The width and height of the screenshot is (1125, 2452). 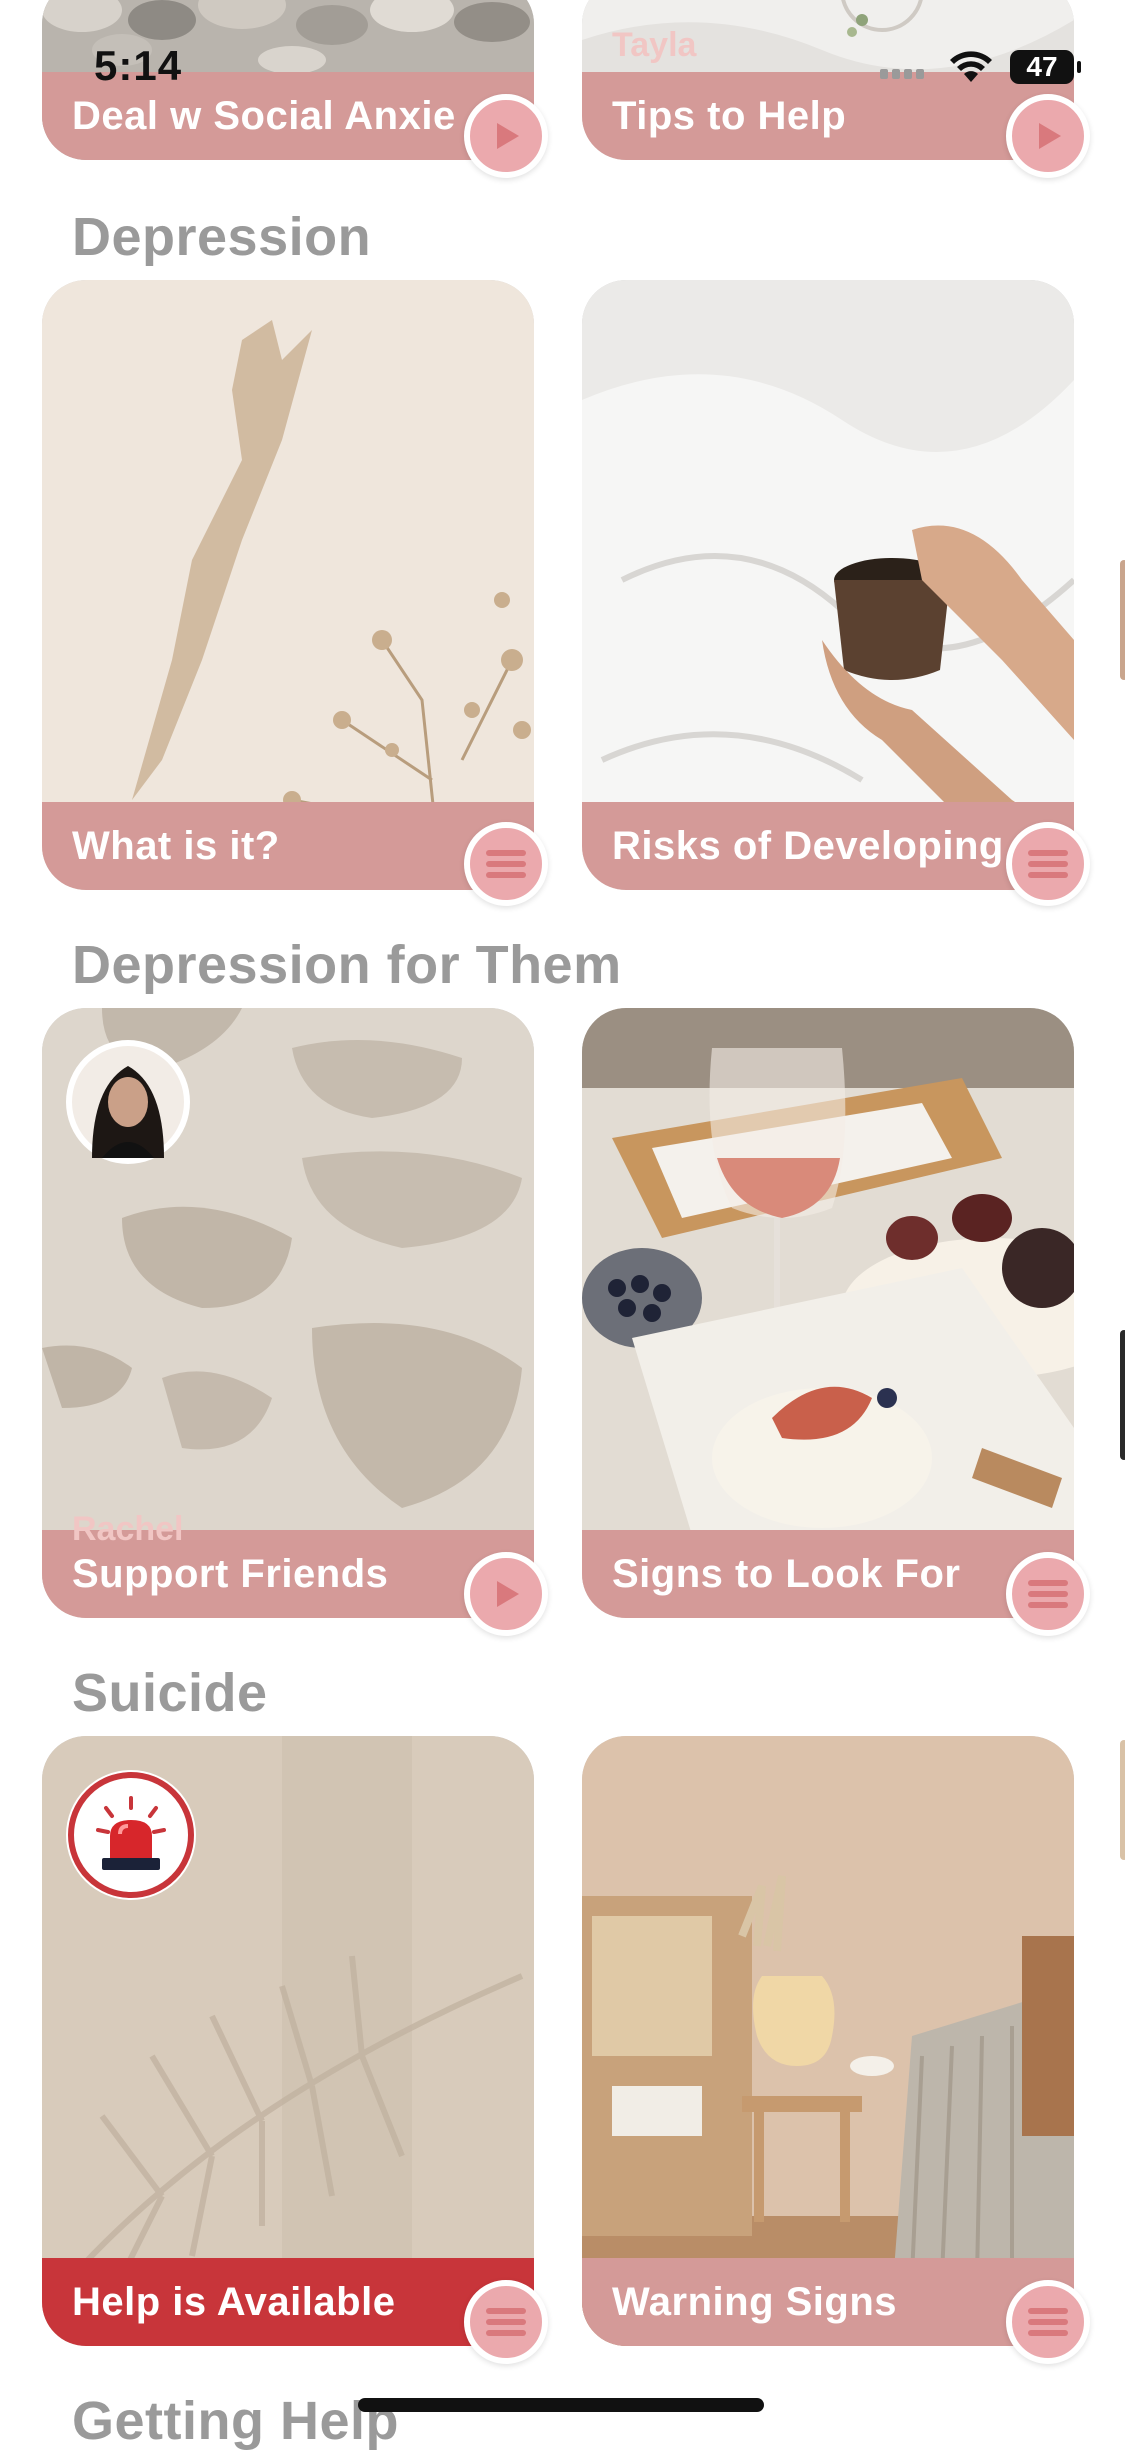 I want to click on living-room-image, so click(x=828, y=2041).